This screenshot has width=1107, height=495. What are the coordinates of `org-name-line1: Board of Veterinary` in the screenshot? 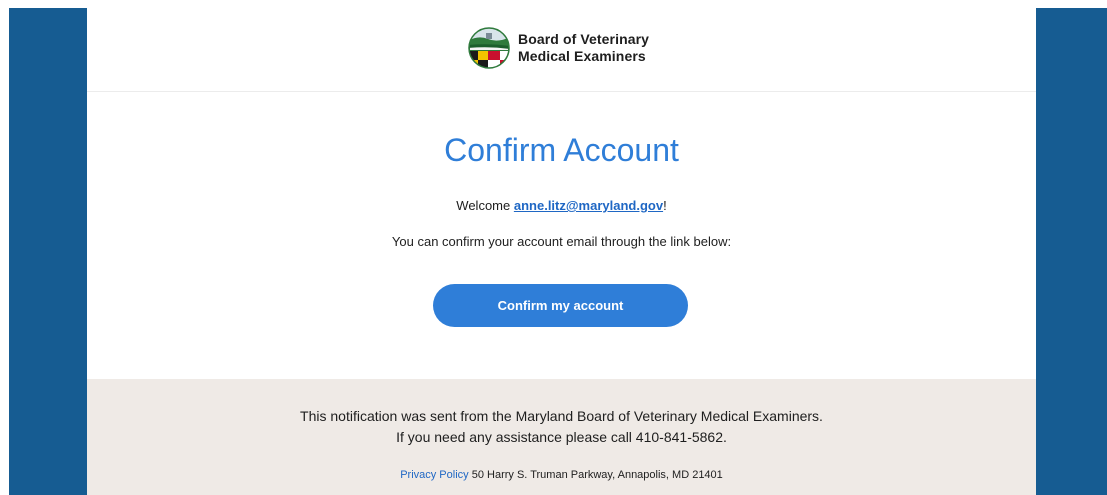 It's located at (584, 39).